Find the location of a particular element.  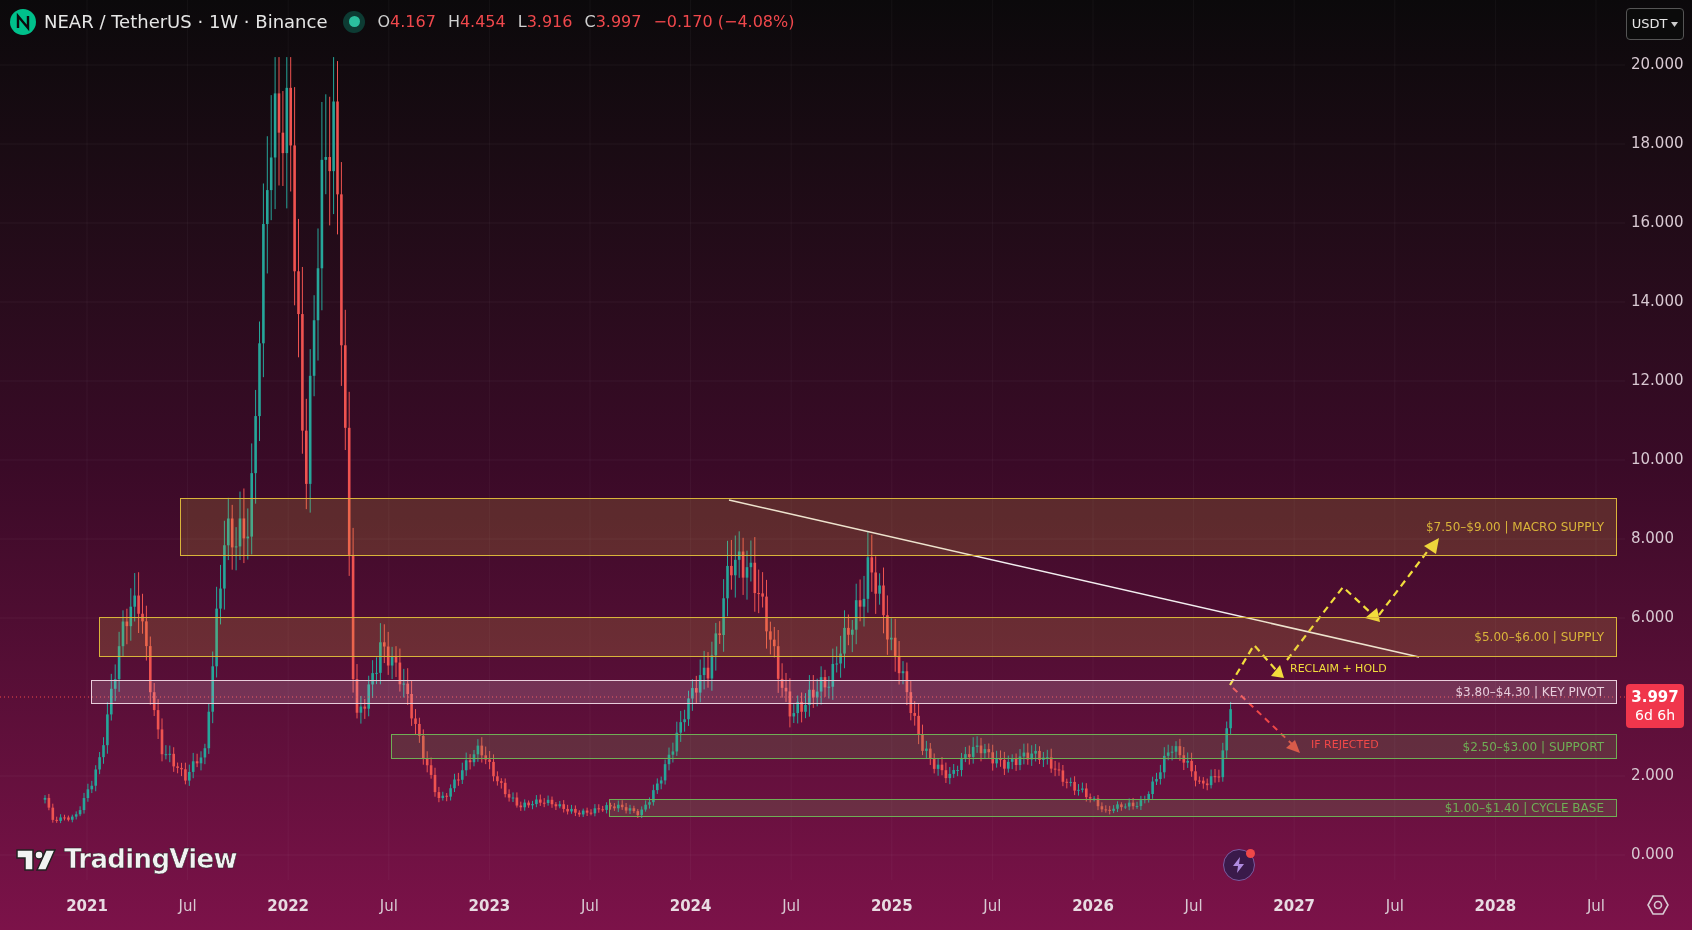

zone-label: $2.50–$3.00 | SUPPORT is located at coordinates (1533, 747).